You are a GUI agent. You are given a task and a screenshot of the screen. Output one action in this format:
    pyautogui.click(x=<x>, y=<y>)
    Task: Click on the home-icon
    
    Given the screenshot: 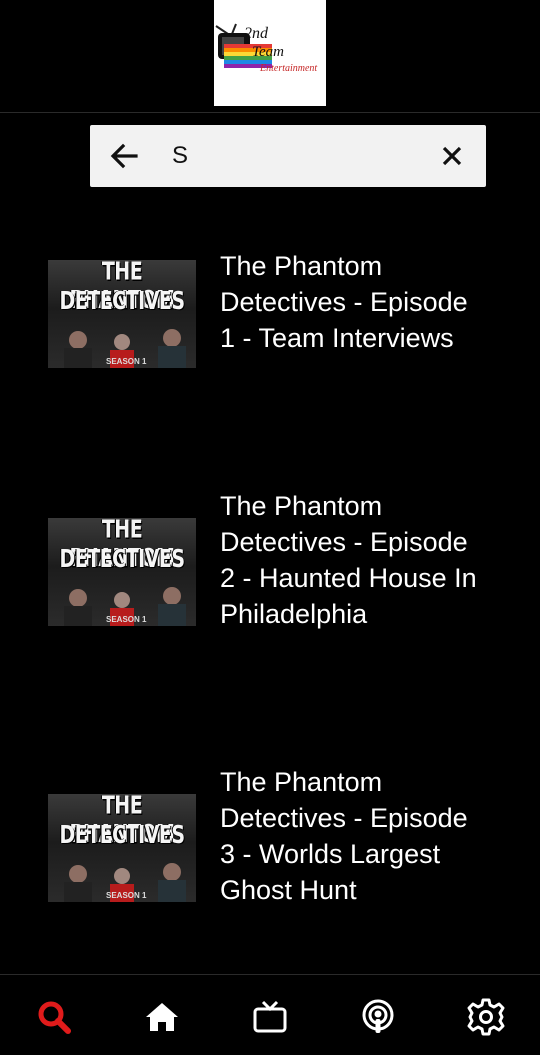 What is the action you would take?
    pyautogui.click(x=162, y=1017)
    